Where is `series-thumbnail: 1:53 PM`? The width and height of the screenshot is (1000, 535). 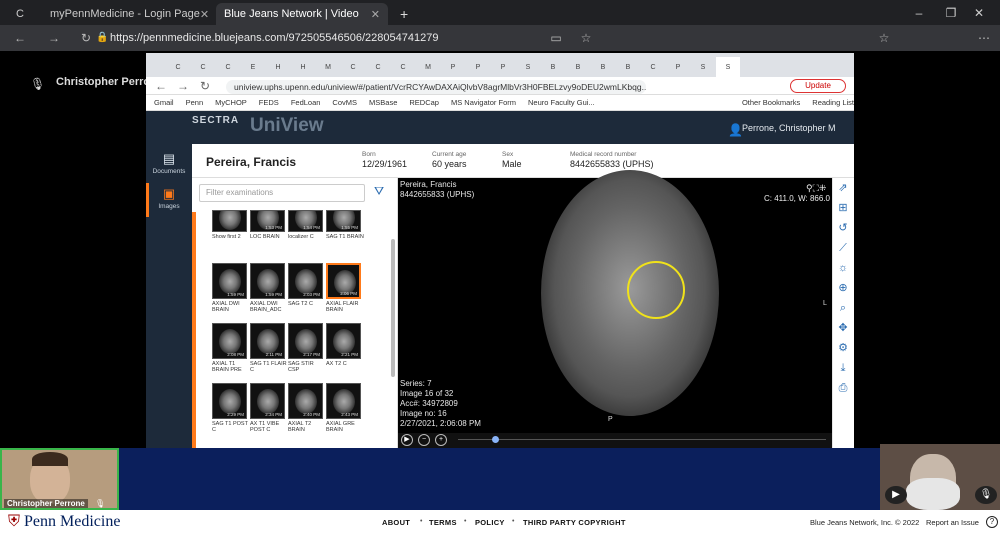 series-thumbnail: 1:53 PM is located at coordinates (267, 221).